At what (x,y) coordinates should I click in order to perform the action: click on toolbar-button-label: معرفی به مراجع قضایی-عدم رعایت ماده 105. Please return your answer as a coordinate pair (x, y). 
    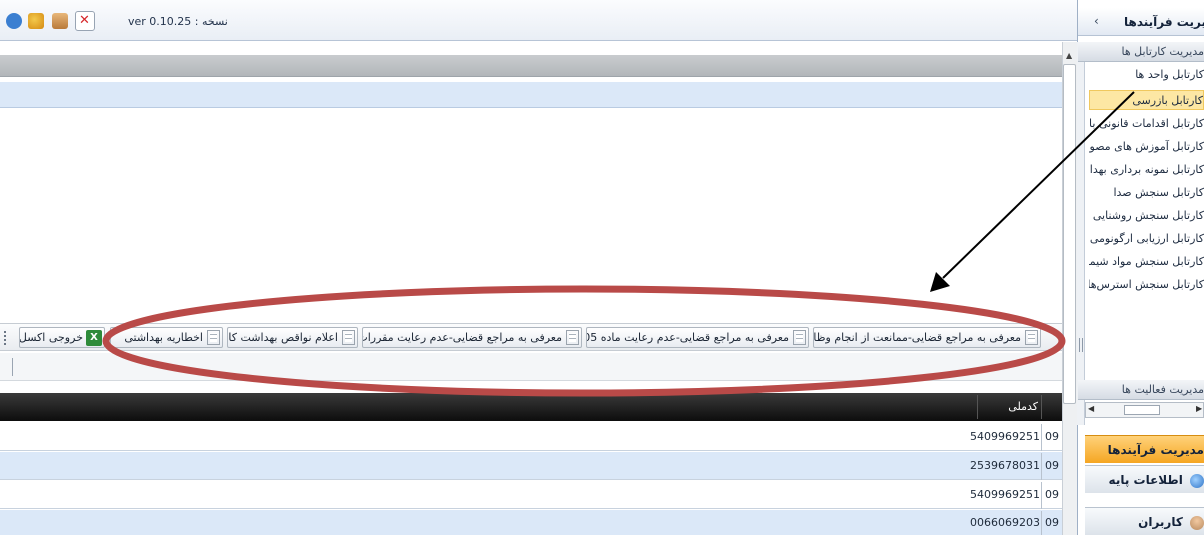
    Looking at the image, I should click on (688, 337).